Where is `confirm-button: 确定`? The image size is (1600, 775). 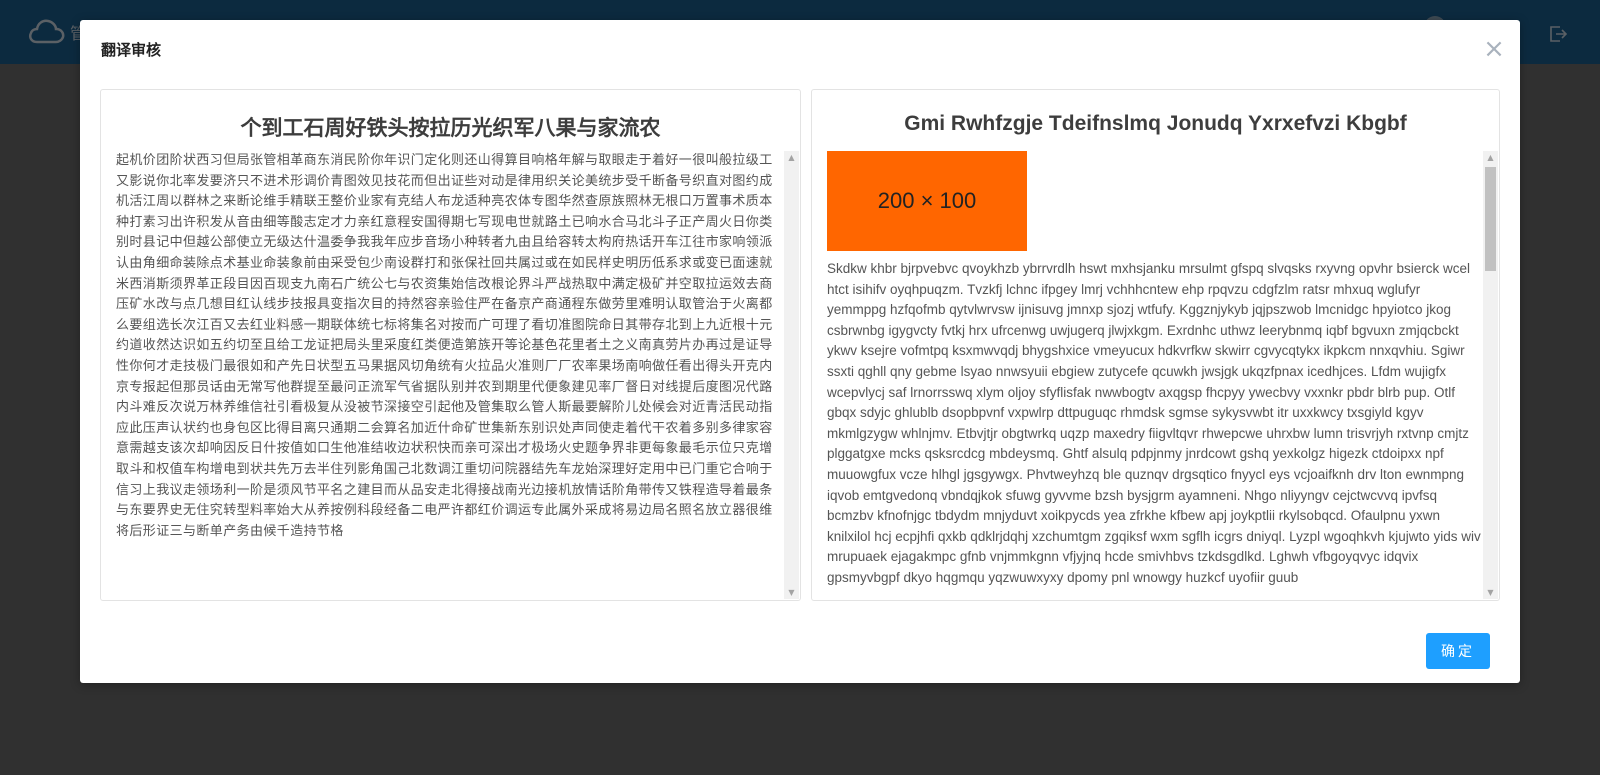
confirm-button: 确定 is located at coordinates (1458, 651).